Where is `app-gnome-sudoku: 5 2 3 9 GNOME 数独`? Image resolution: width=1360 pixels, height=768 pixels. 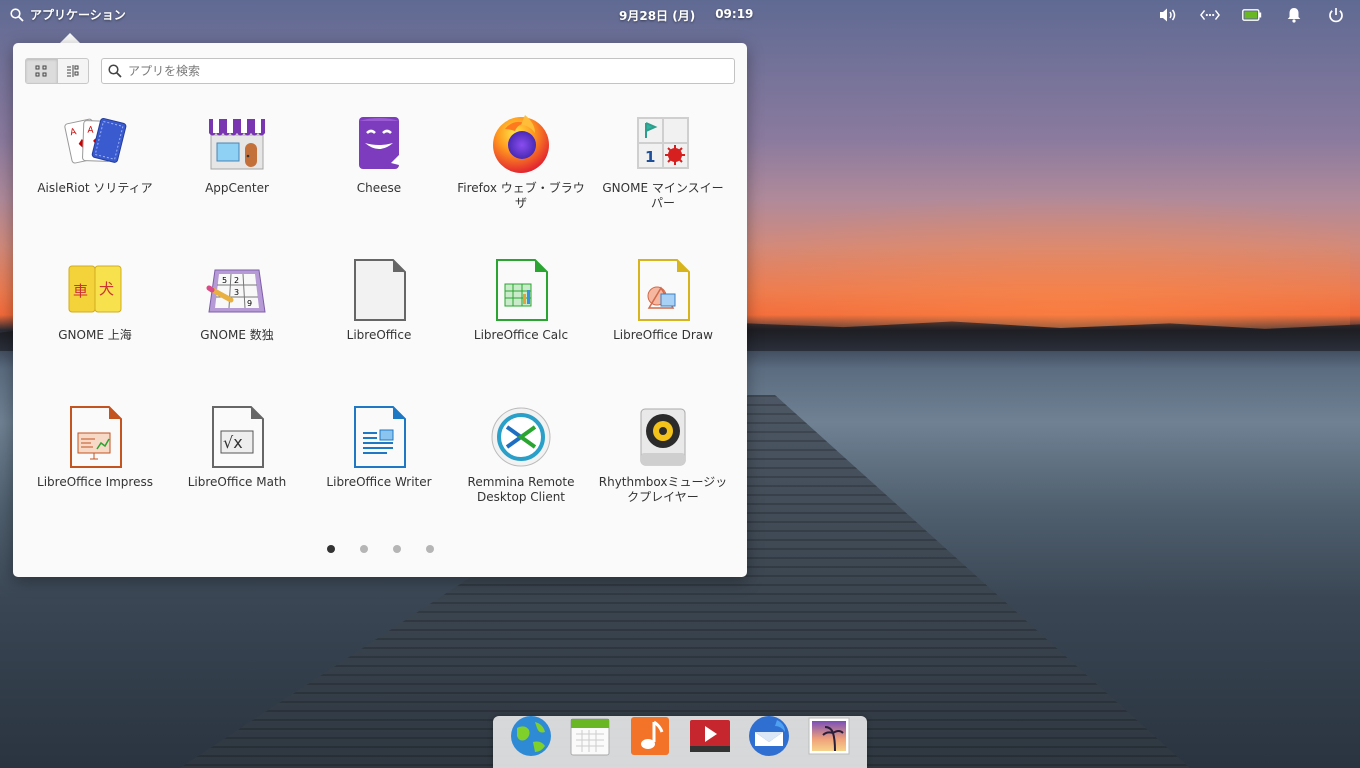
app-gnome-sudoku: 5 2 3 9 GNOME 数独 is located at coordinates (237, 331).